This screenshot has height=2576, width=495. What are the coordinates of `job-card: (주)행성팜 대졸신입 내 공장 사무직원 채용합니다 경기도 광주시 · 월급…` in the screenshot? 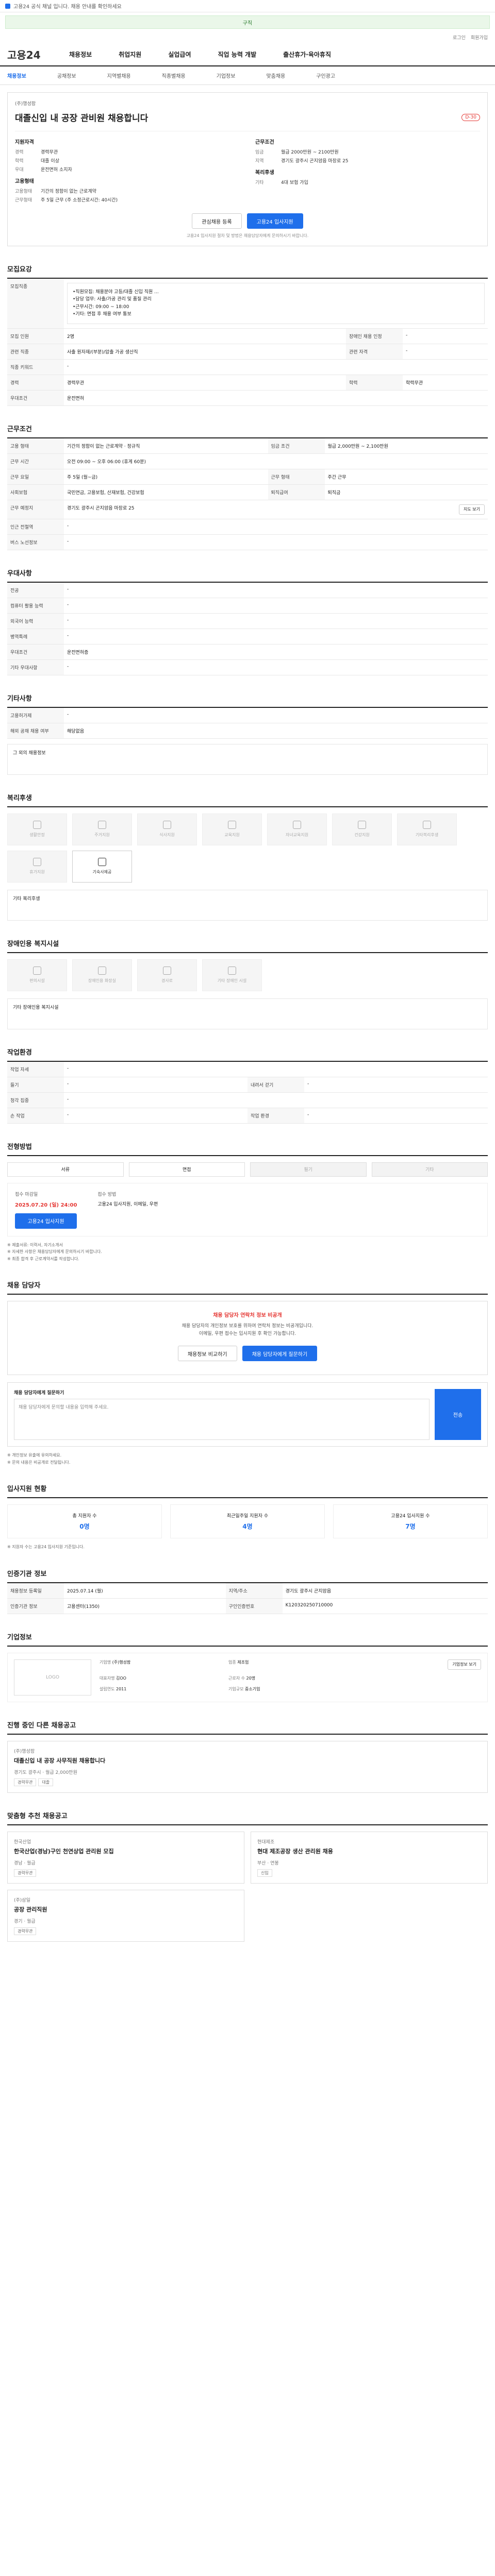 It's located at (247, 1766).